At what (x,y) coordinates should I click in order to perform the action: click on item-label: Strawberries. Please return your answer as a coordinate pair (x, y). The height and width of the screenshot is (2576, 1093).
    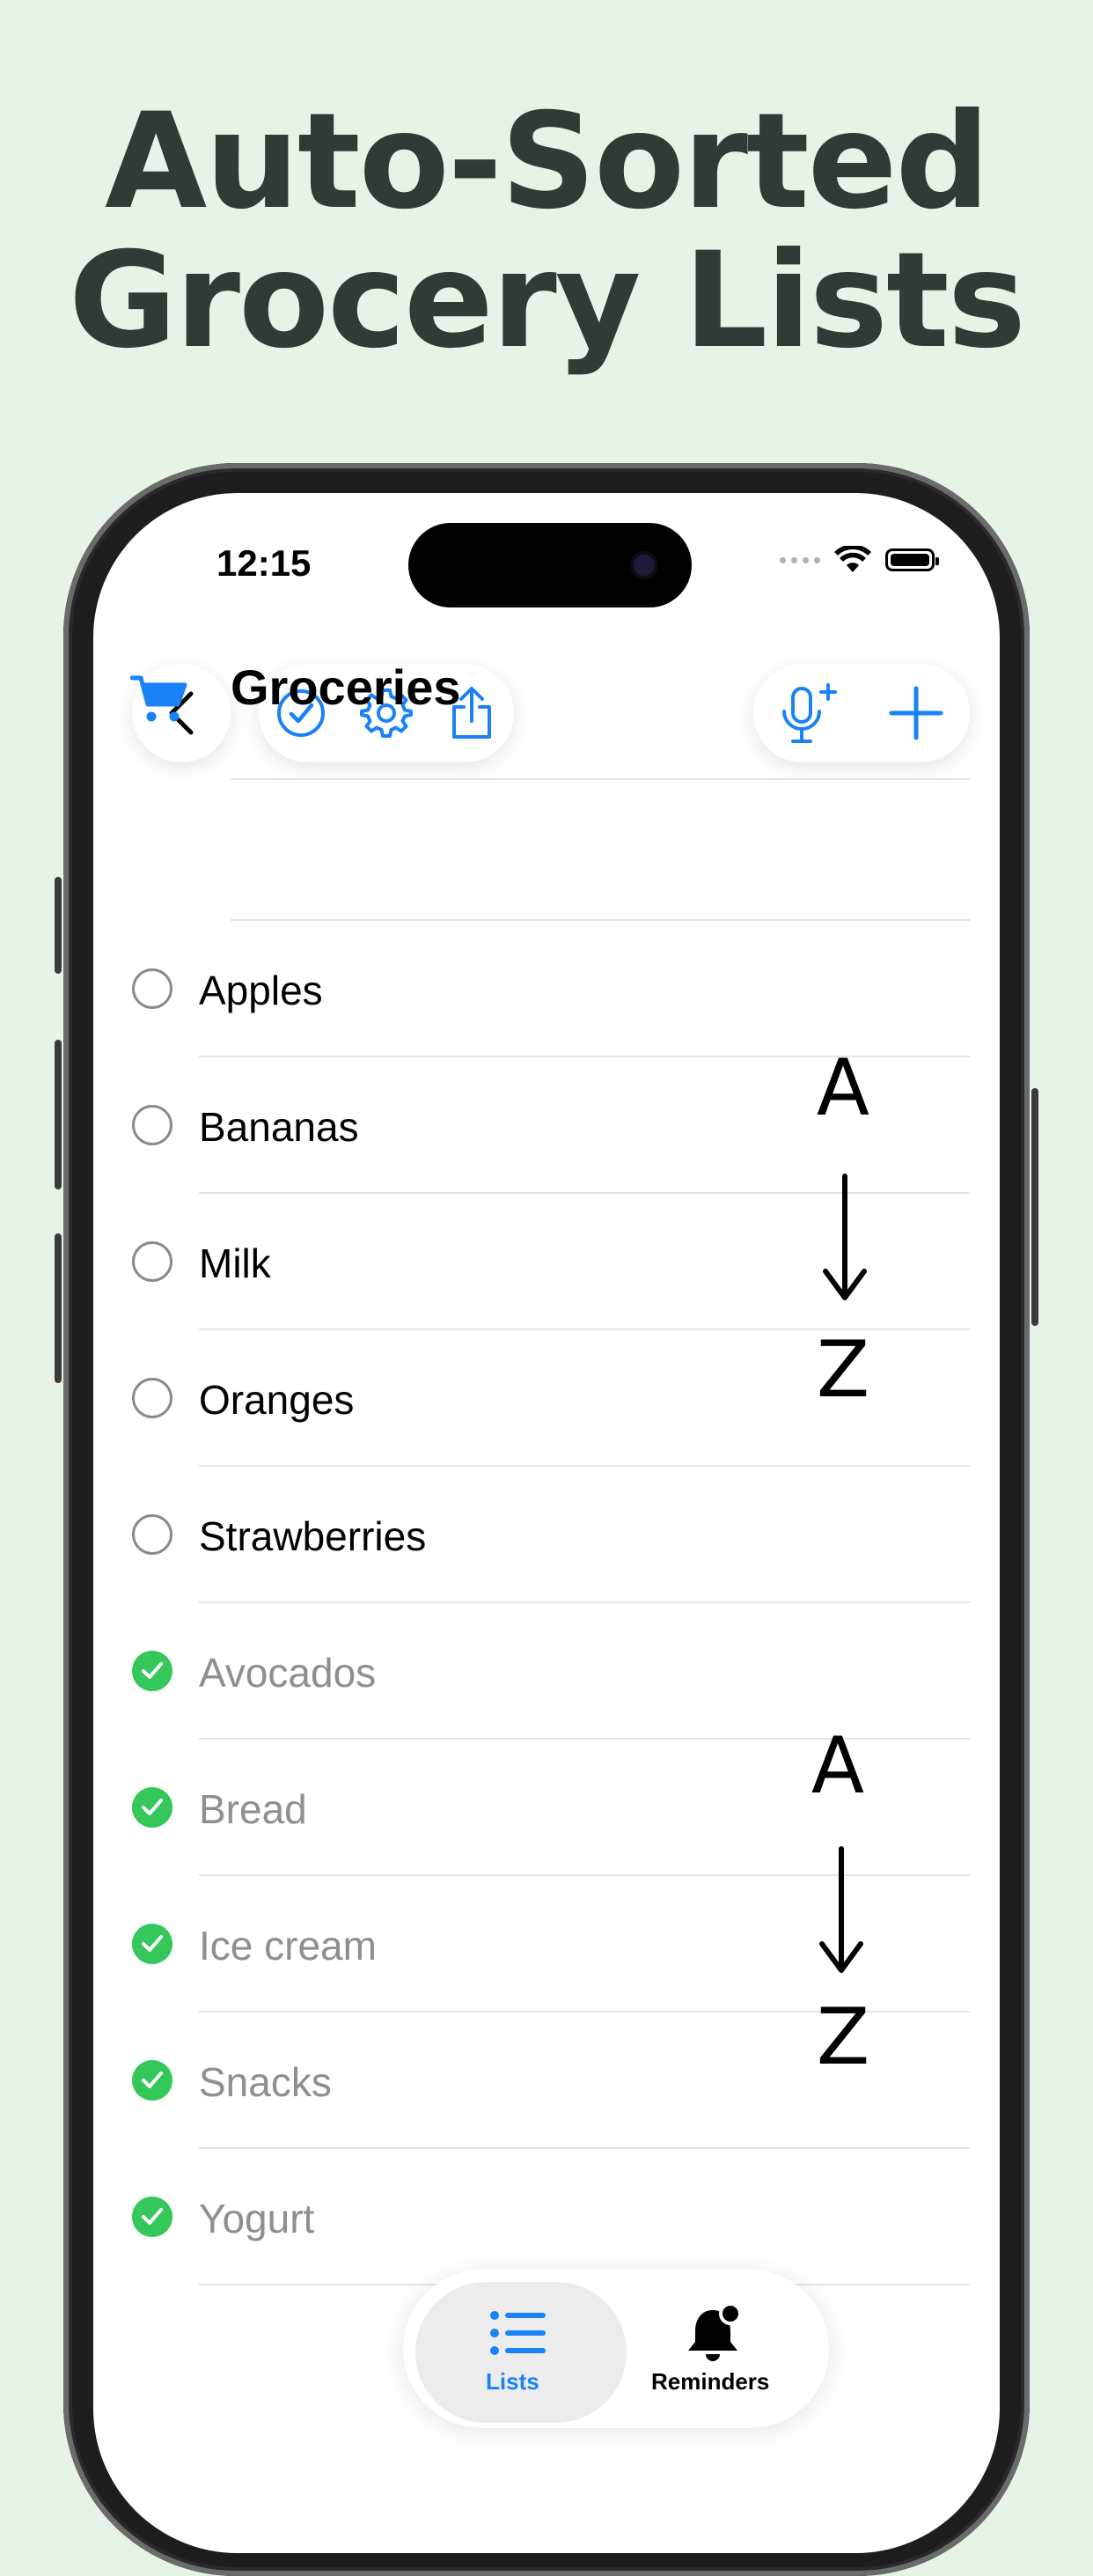
    Looking at the image, I should click on (313, 1536).